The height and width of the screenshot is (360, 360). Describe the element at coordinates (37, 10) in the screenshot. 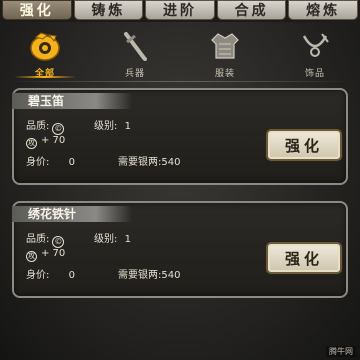

I see `tab-strengthen: 强化` at that location.